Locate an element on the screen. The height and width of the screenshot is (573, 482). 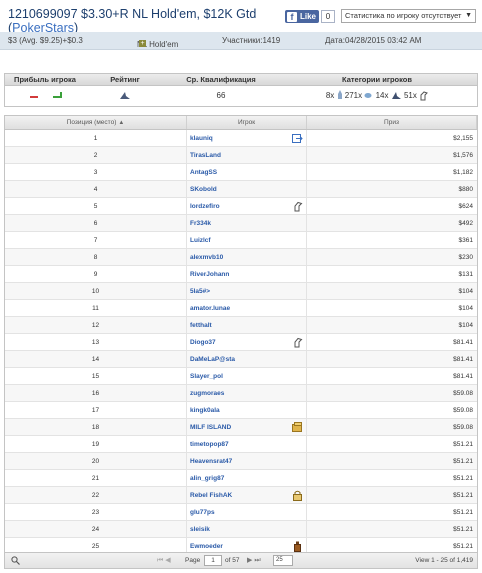
table-row: 4 SKobold $880 is located at coordinates (241, 189).